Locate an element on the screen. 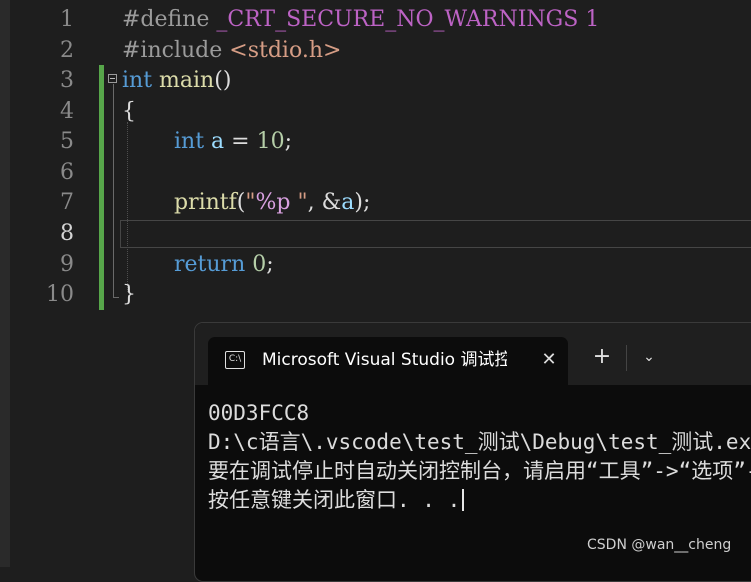 The image size is (751, 582). tab-separator is located at coordinates (626, 358).